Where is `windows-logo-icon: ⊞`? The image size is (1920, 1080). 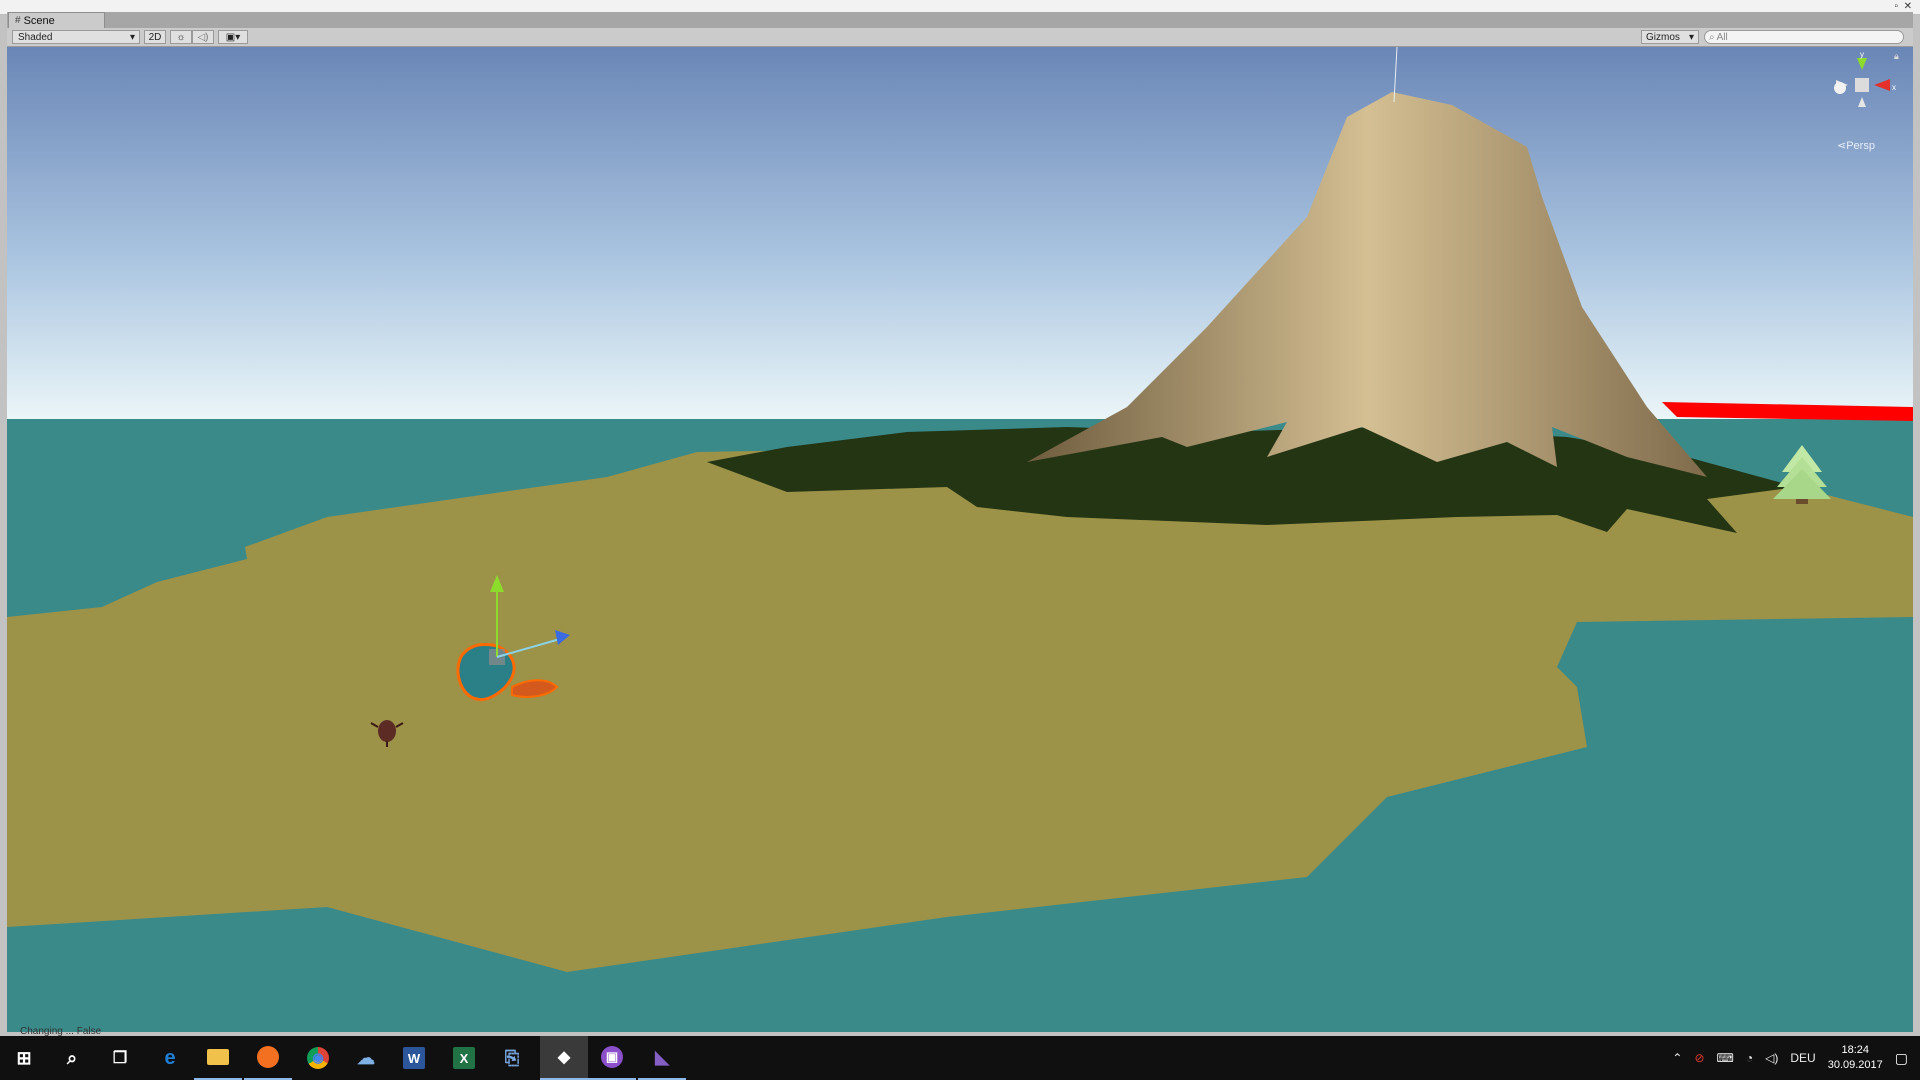 windows-logo-icon: ⊞ is located at coordinates (24, 1057).